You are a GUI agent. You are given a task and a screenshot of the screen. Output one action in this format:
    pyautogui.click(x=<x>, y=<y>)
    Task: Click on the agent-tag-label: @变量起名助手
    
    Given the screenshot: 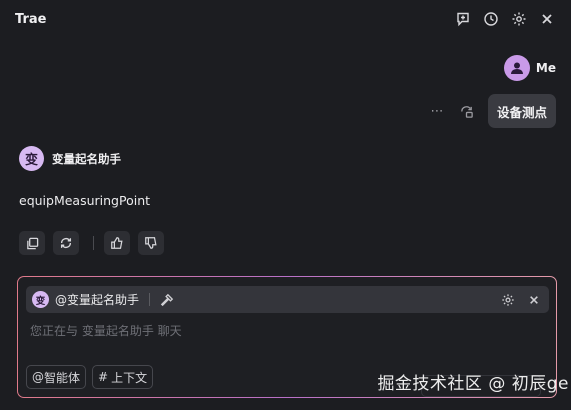 What is the action you would take?
    pyautogui.click(x=97, y=299)
    